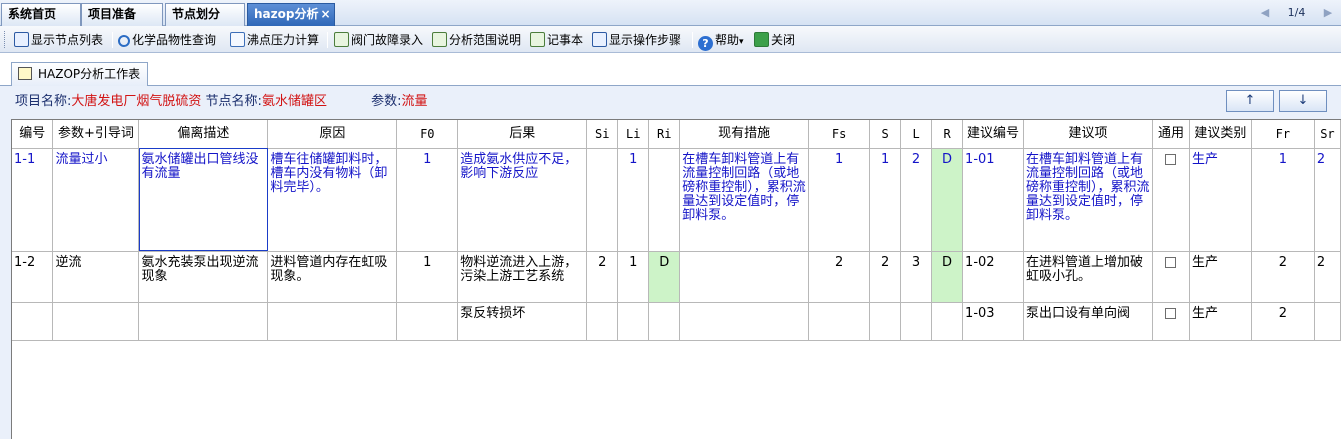 The image size is (1341, 439). I want to click on cell-consequence: 物料逆流进入上游，污染上游工艺系统, so click(522, 277).